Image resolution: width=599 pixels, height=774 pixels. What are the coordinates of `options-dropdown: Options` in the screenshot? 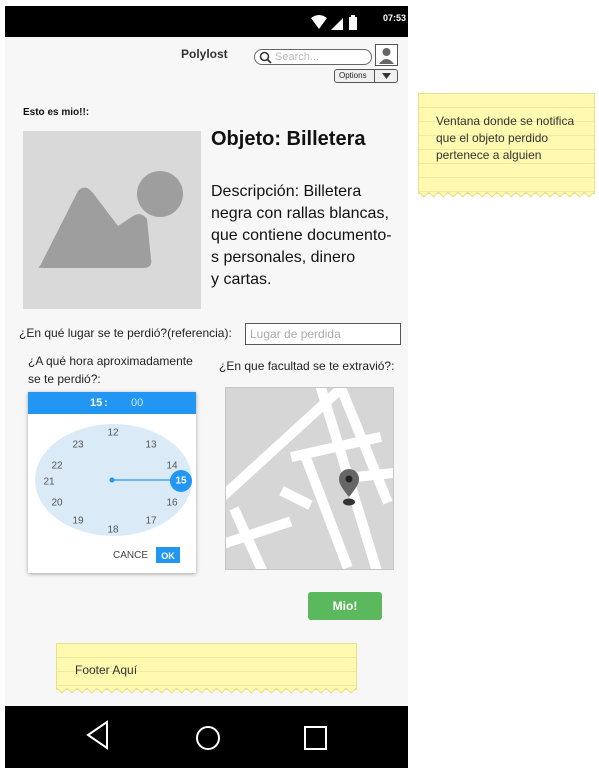 It's located at (366, 76).